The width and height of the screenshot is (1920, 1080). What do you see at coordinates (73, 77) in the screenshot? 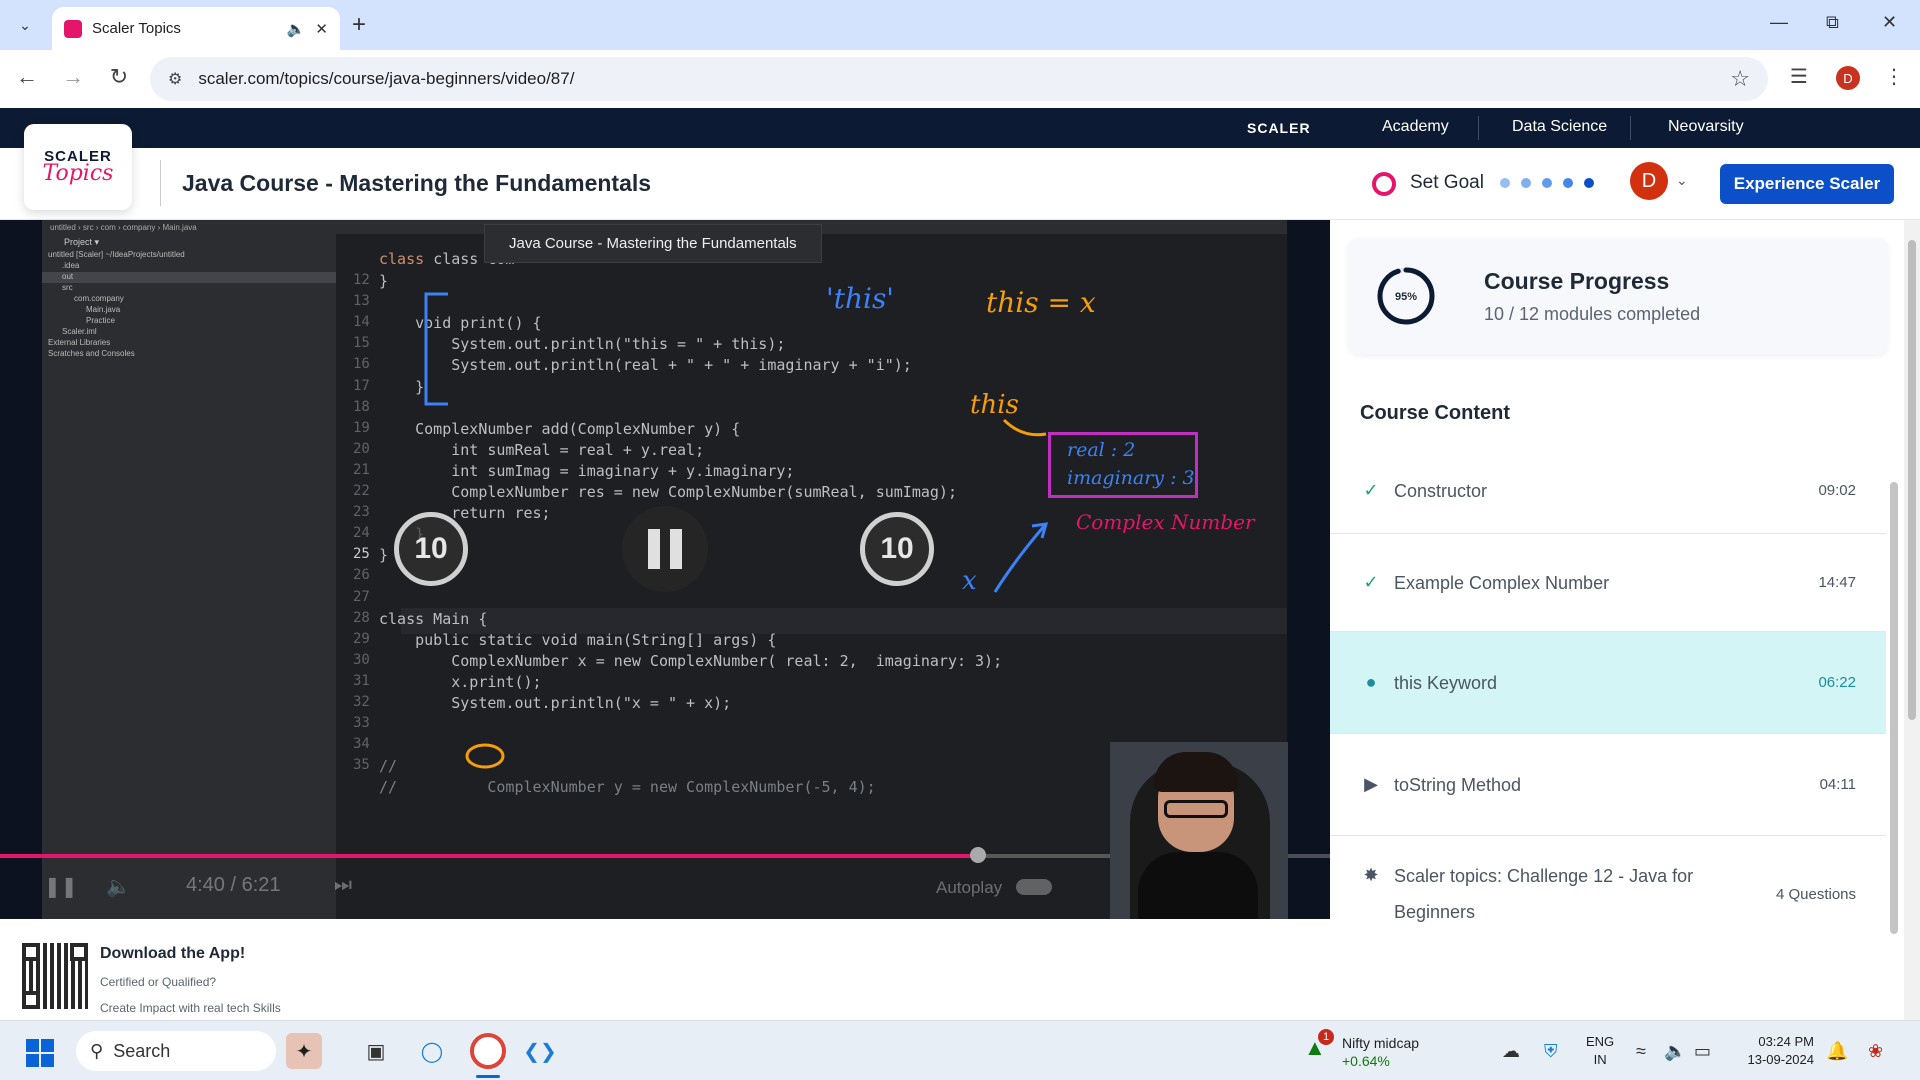
I see `forward-icon: →` at bounding box center [73, 77].